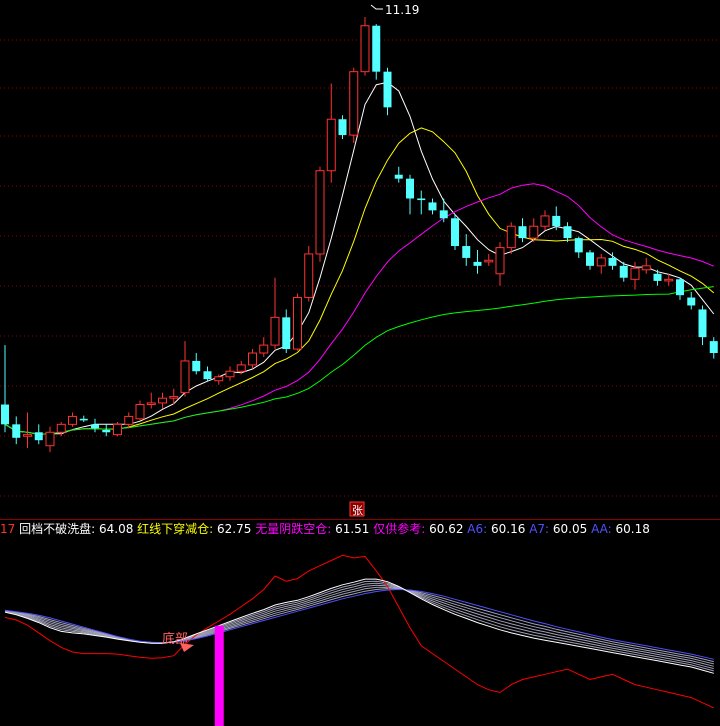  I want to click on fan-line, so click(359, 626).